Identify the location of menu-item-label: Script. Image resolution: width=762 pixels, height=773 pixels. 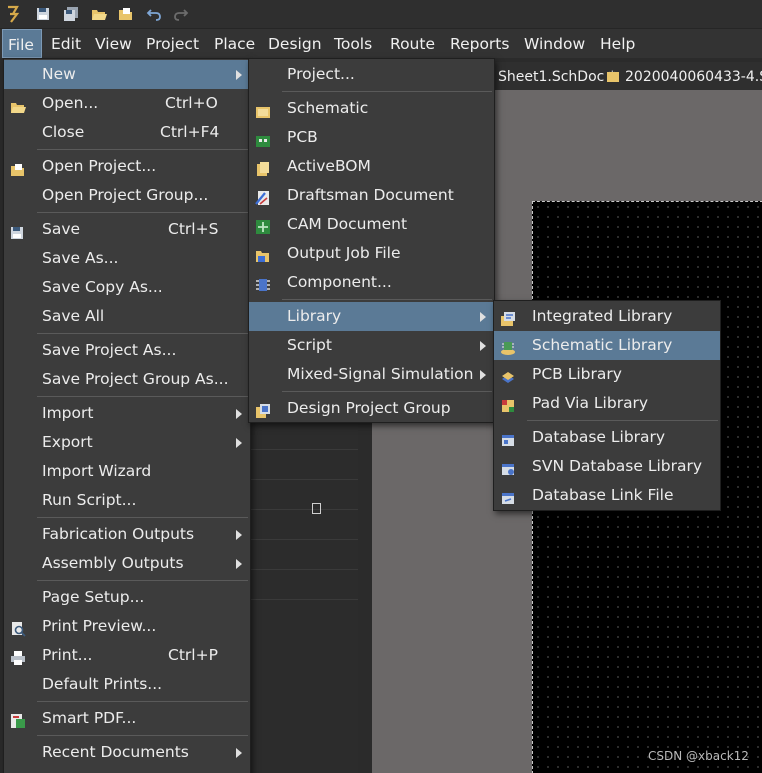
(309, 345).